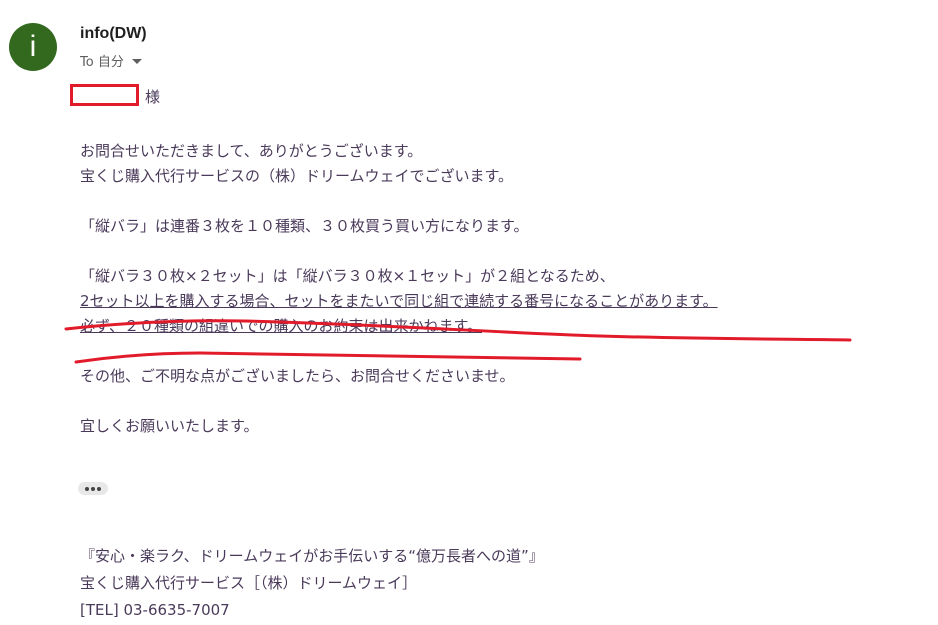 The image size is (938, 625). I want to click on recipient-label: To 自分, so click(102, 62).